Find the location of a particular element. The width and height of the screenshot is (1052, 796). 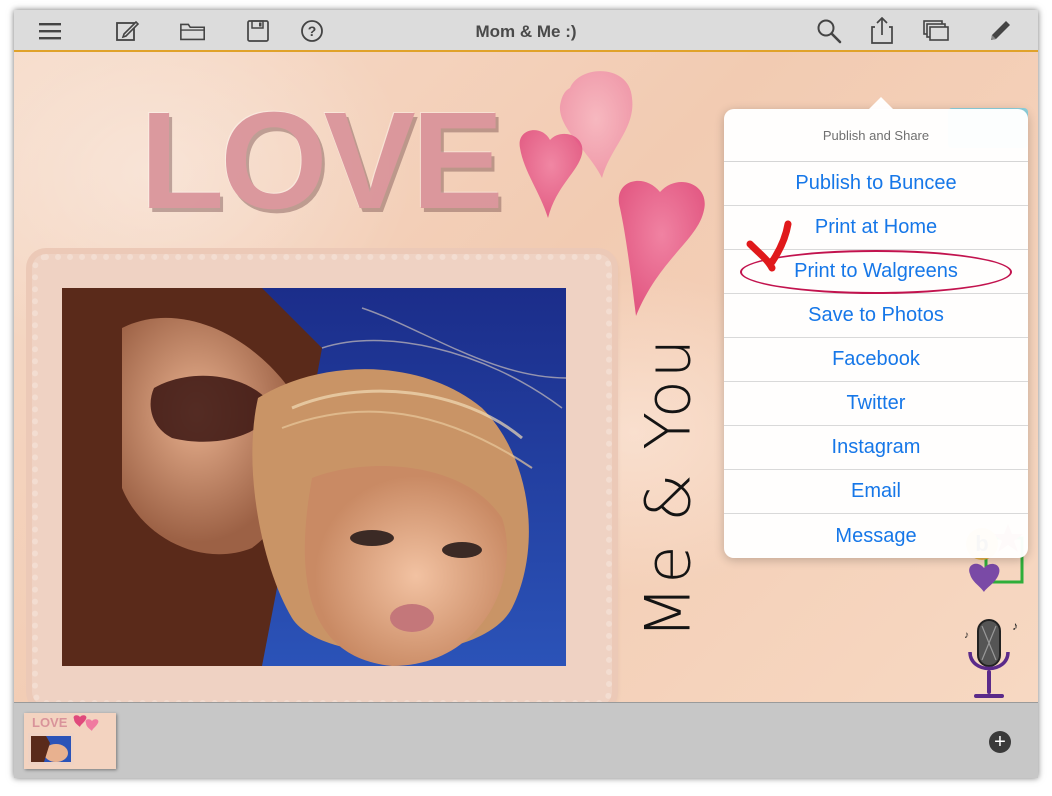

page-thumbnail: LOVE is located at coordinates (70, 741).